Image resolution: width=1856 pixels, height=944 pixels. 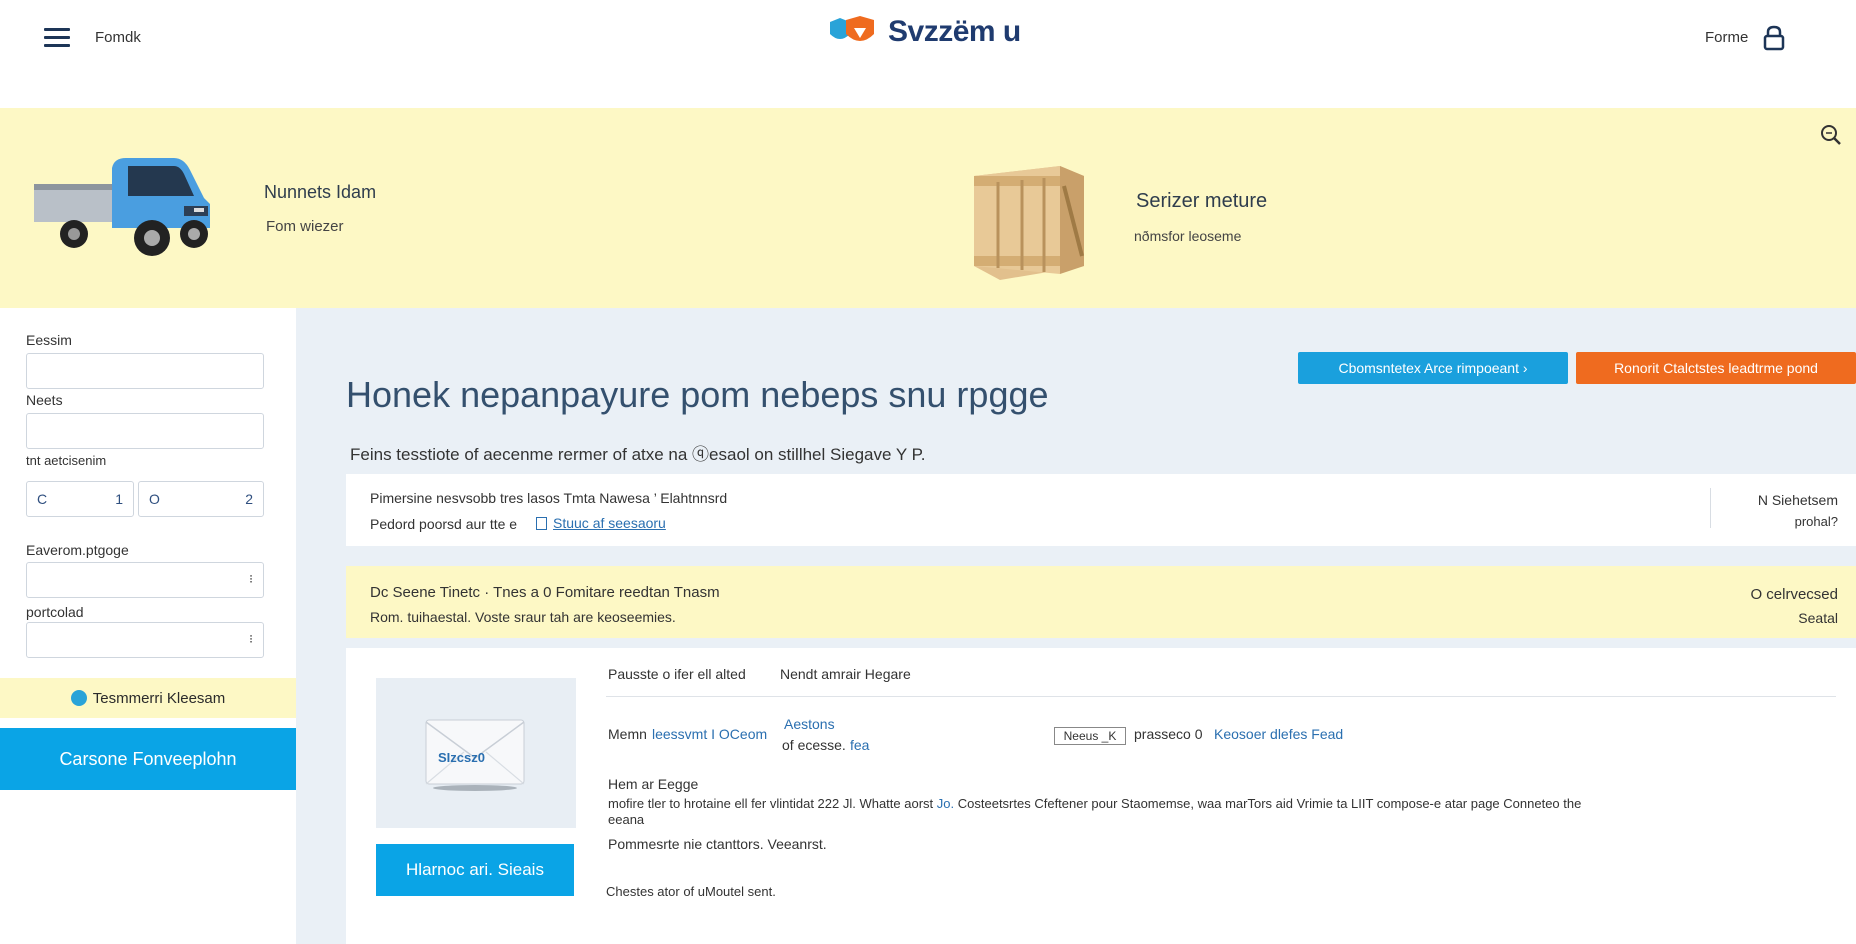 I want to click on detail-line3: Pommesrte nie ctanttors. Veeanrst., so click(x=717, y=844).